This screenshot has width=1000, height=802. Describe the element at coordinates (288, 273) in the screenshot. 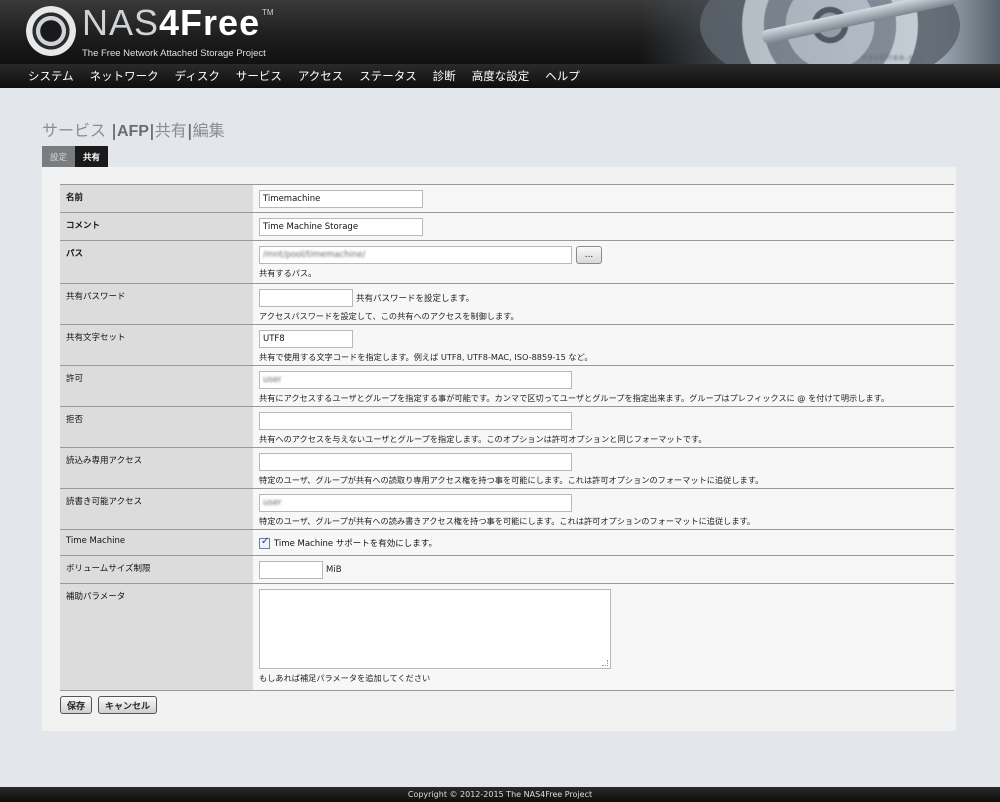

I see `path-description: 共有するパス。` at that location.